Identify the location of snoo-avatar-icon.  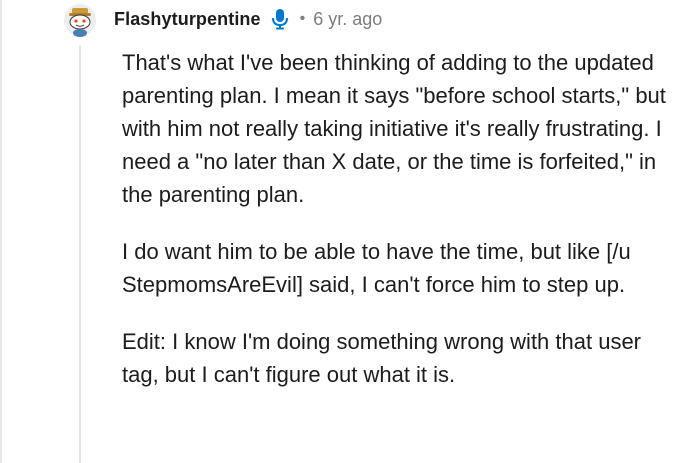
(80, 20).